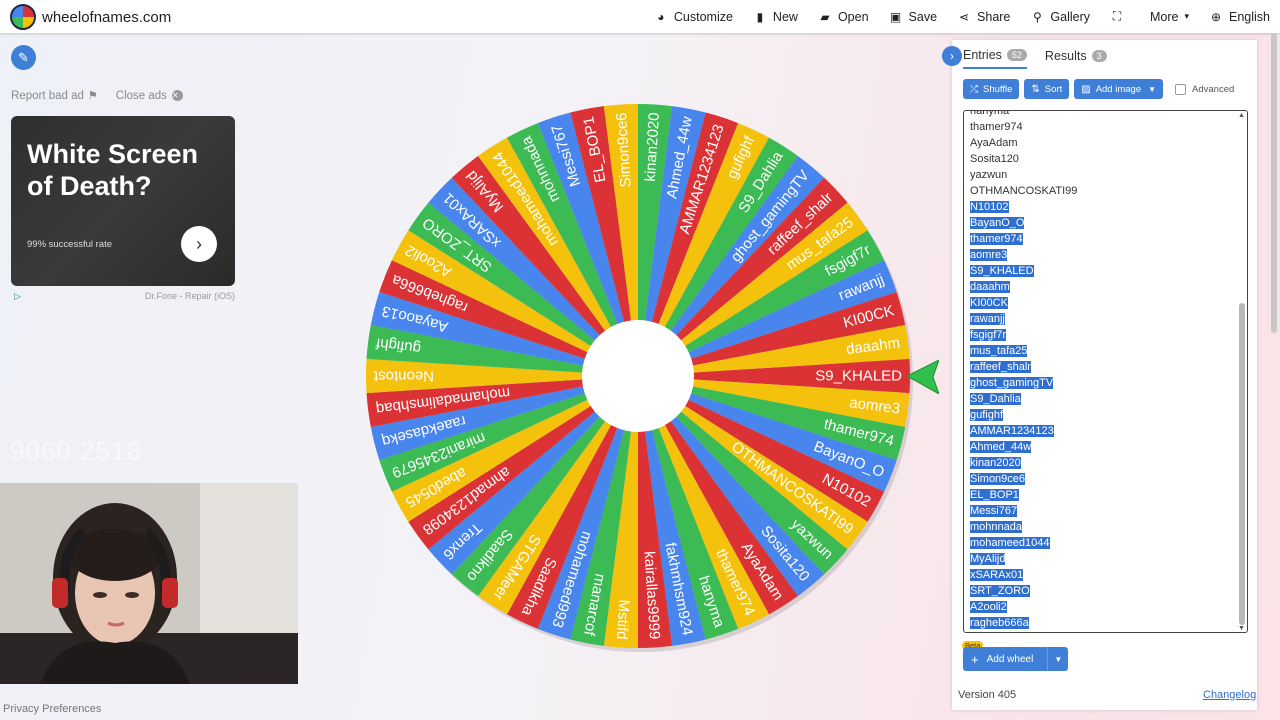 Image resolution: width=1280 pixels, height=720 pixels. What do you see at coordinates (17, 296) in the screenshot?
I see `ad-info-icon: ▷` at bounding box center [17, 296].